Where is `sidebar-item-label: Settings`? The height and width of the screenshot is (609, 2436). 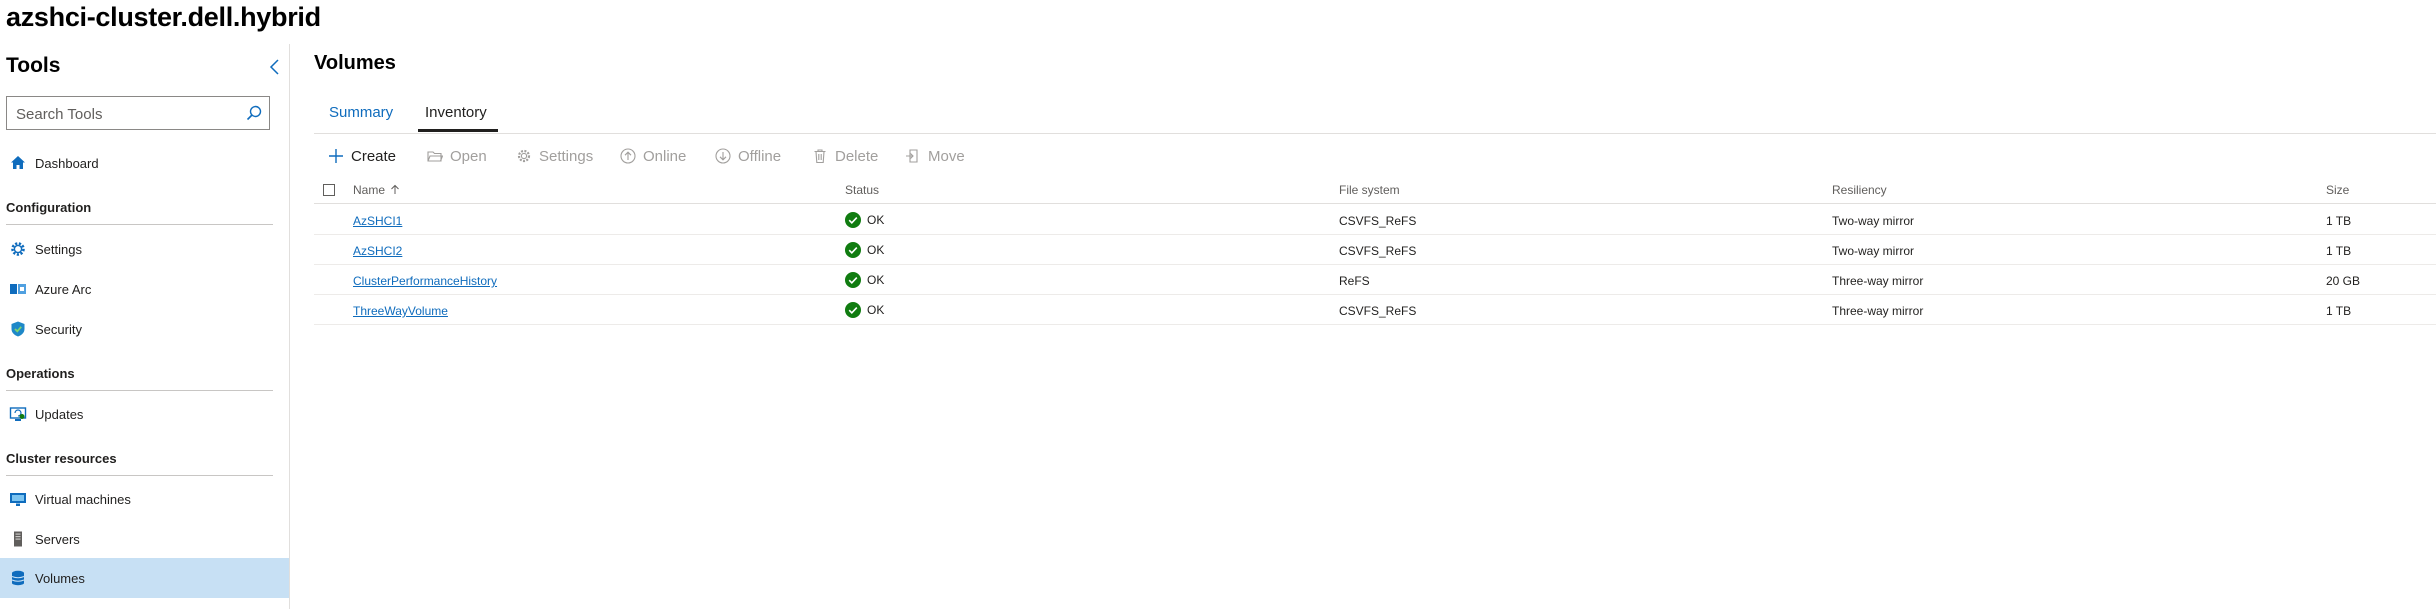 sidebar-item-label: Settings is located at coordinates (58, 249).